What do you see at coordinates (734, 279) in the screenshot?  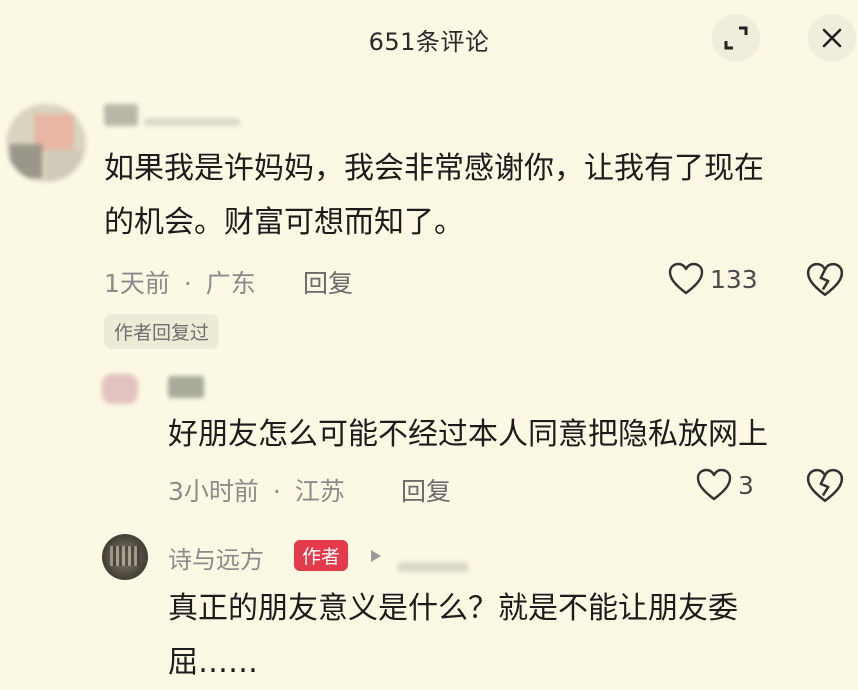 I see `like-count: 133` at bounding box center [734, 279].